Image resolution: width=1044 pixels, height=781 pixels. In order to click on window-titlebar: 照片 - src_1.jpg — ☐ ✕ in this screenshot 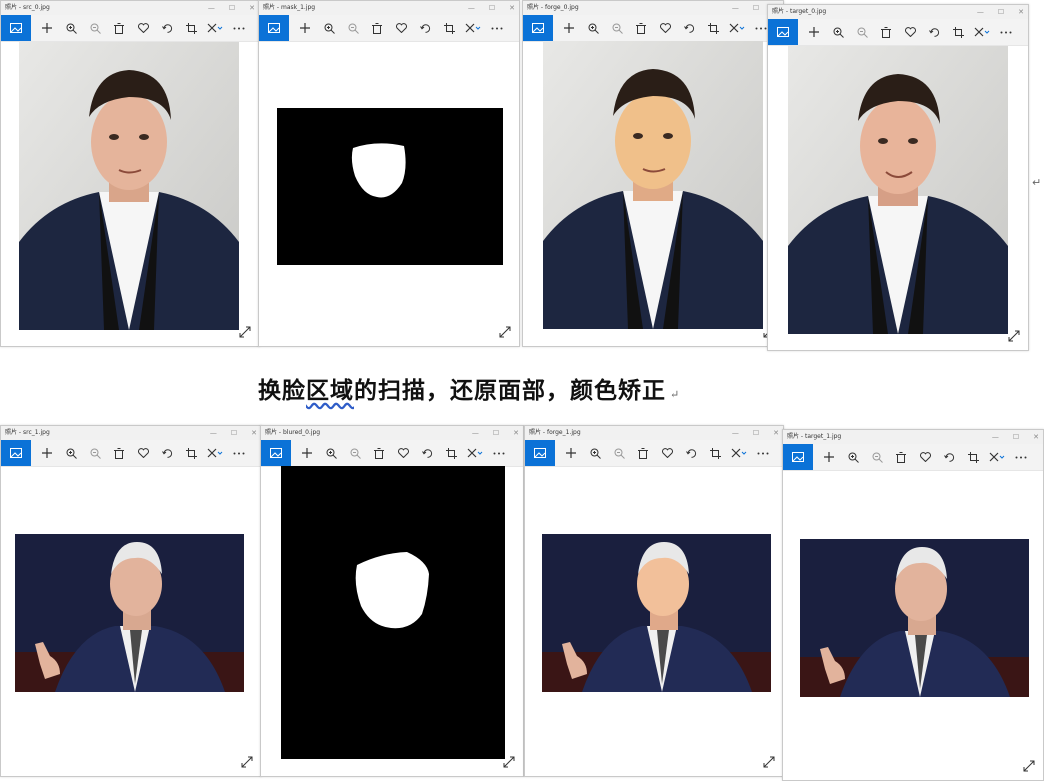, I will do `click(131, 433)`.